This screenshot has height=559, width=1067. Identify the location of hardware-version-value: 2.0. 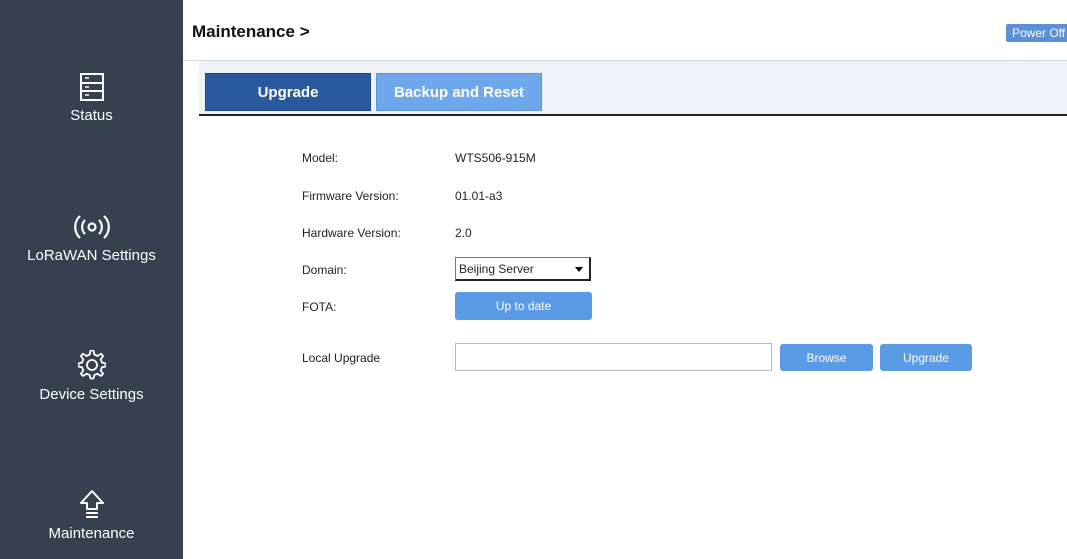
(463, 233).